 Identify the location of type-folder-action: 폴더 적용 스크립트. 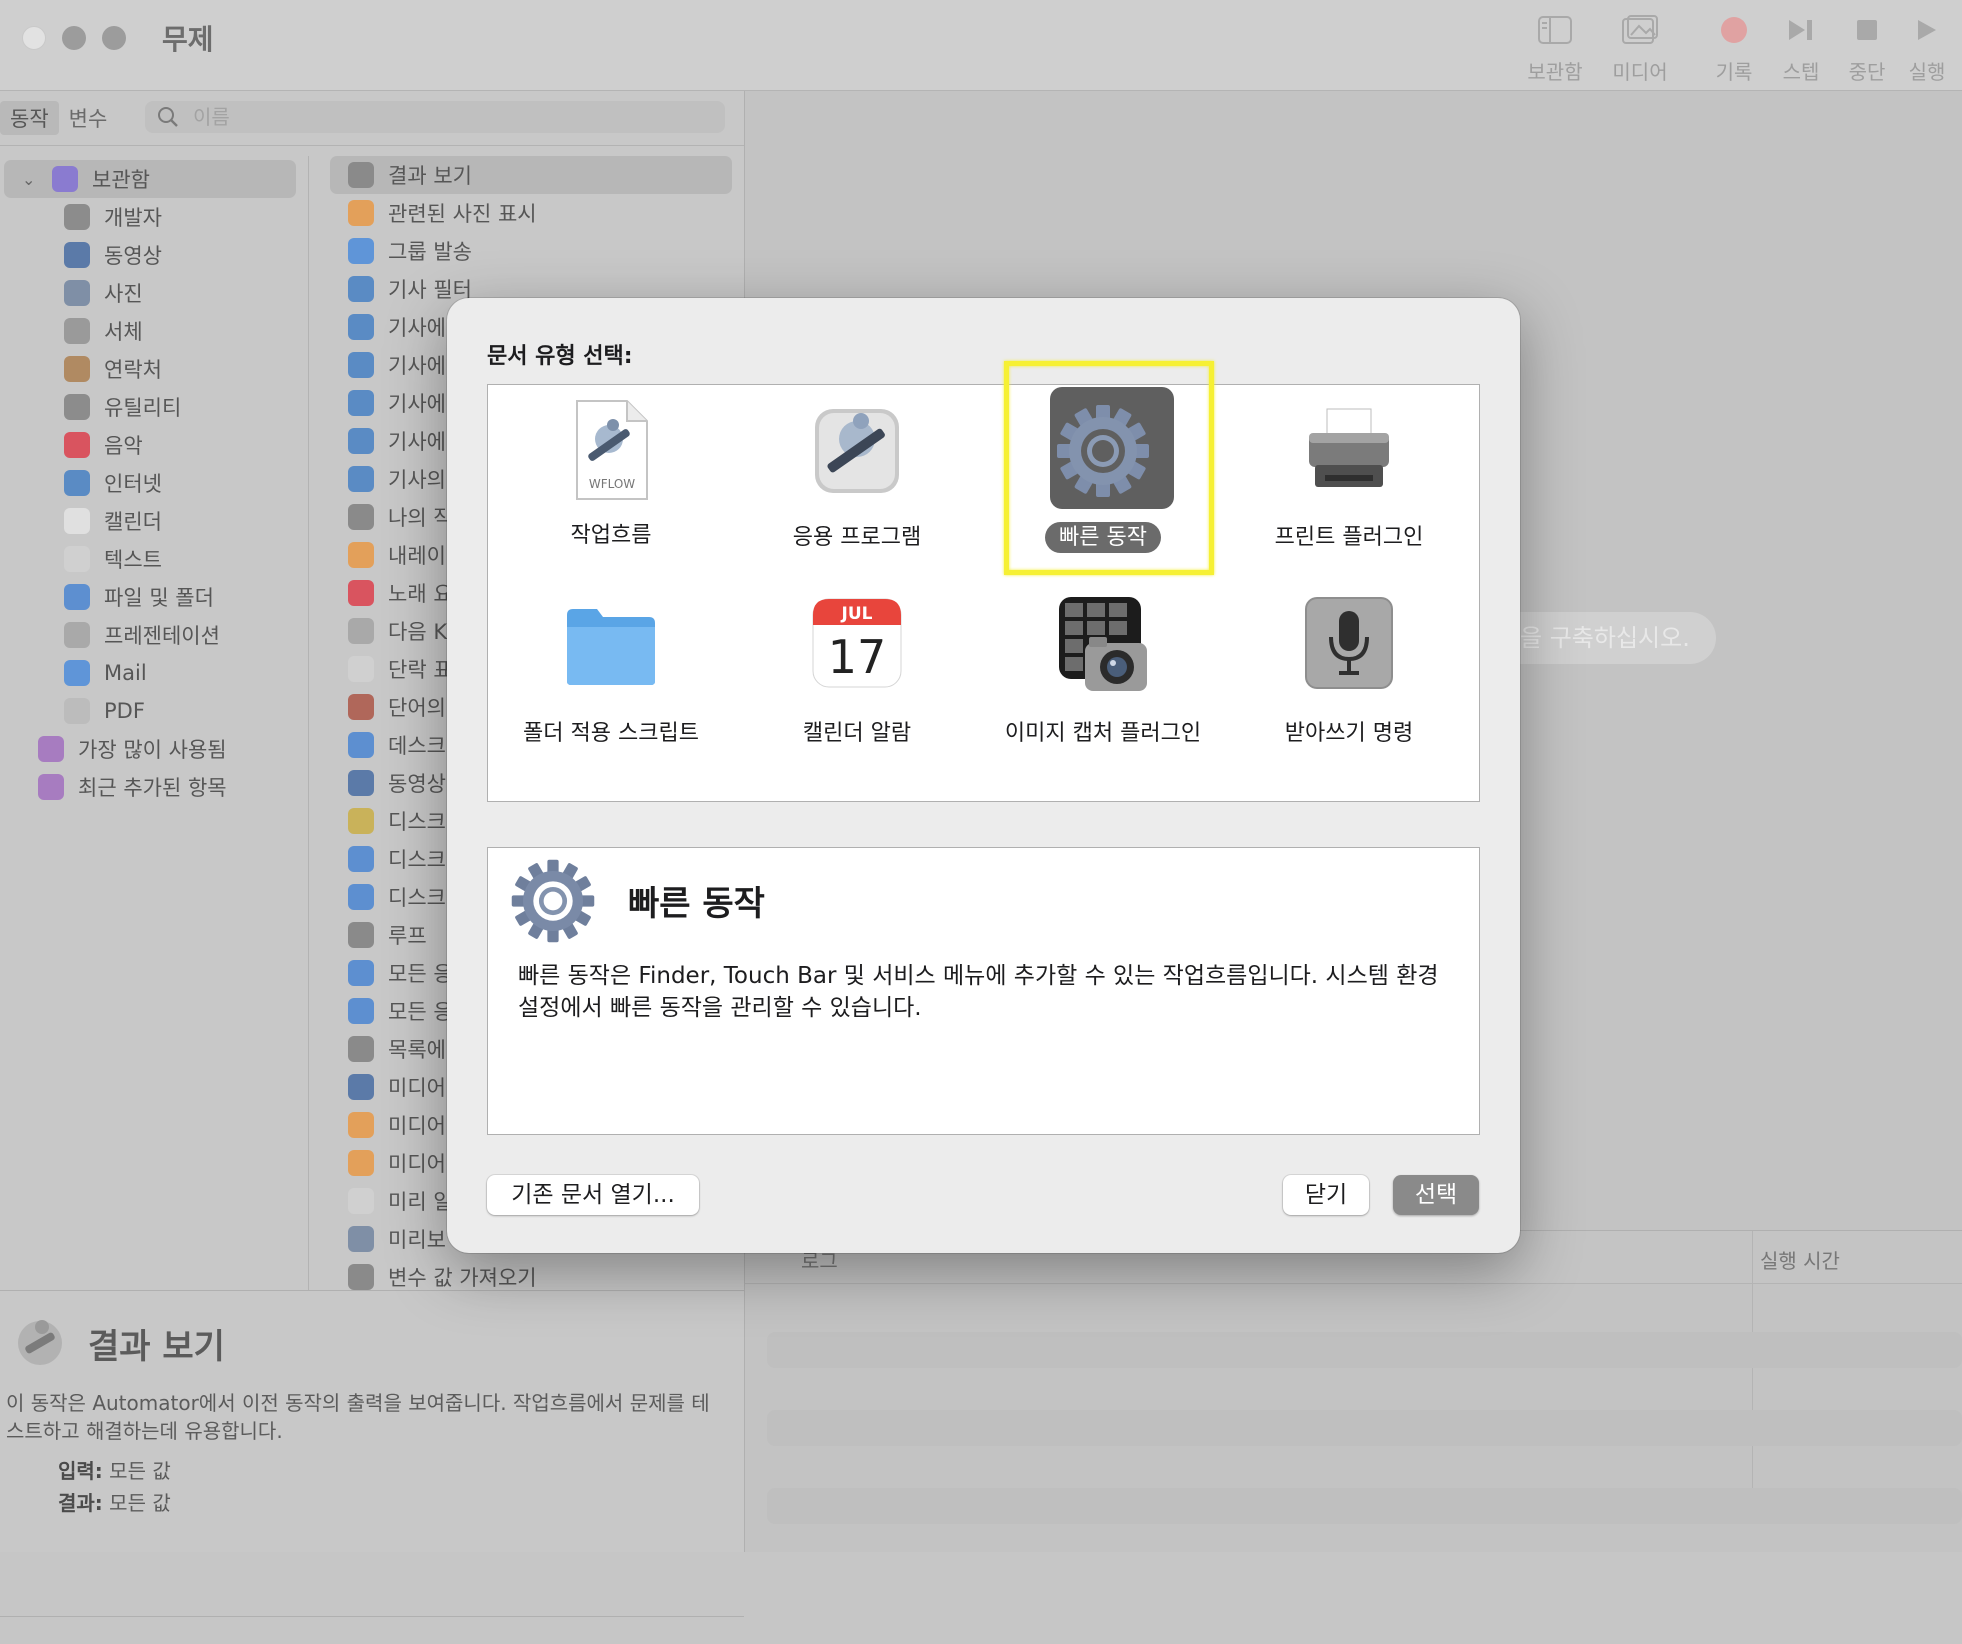
(611, 676).